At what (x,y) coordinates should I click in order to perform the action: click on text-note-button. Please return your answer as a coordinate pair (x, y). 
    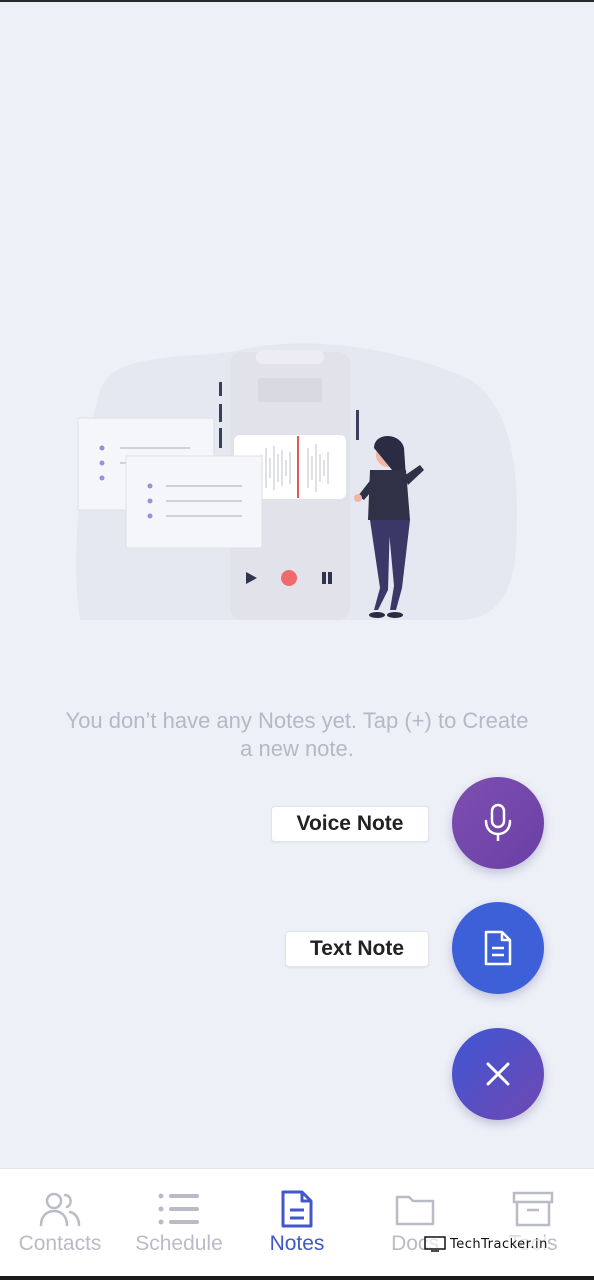
    Looking at the image, I should click on (498, 948).